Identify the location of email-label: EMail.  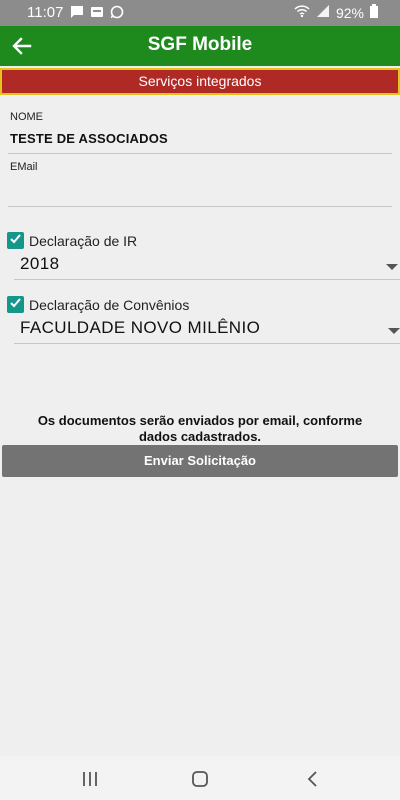
(24, 167).